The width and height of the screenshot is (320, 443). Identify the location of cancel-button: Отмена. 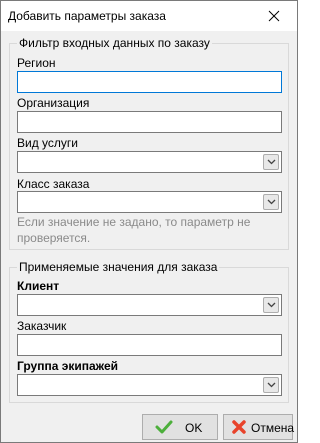
(259, 427).